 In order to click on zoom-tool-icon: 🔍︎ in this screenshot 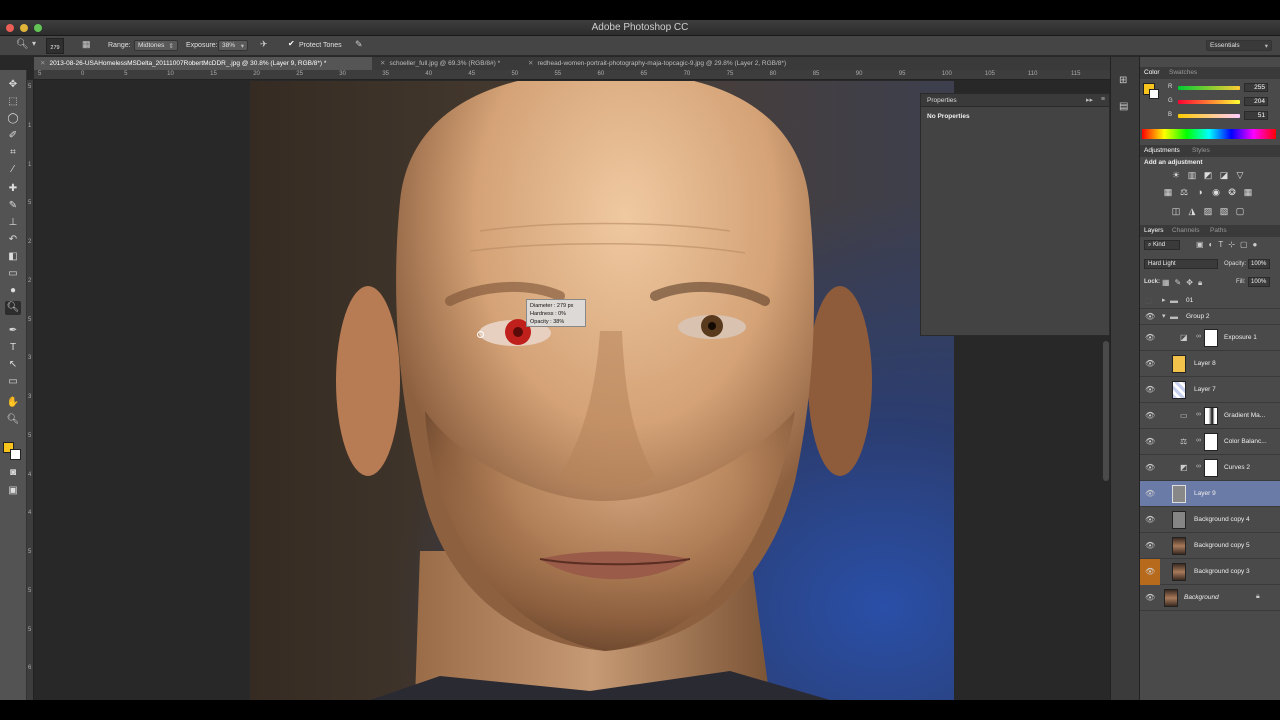, I will do `click(13, 420)`.